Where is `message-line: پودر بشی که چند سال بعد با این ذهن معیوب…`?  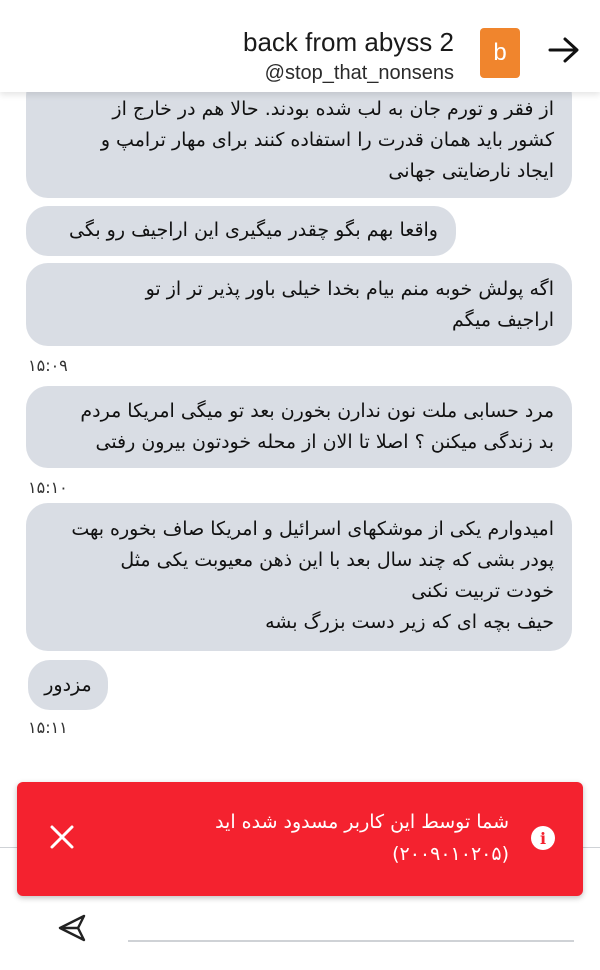
message-line: پودر بشی که چند سال بعد با این ذهن معیوب… is located at coordinates (337, 560).